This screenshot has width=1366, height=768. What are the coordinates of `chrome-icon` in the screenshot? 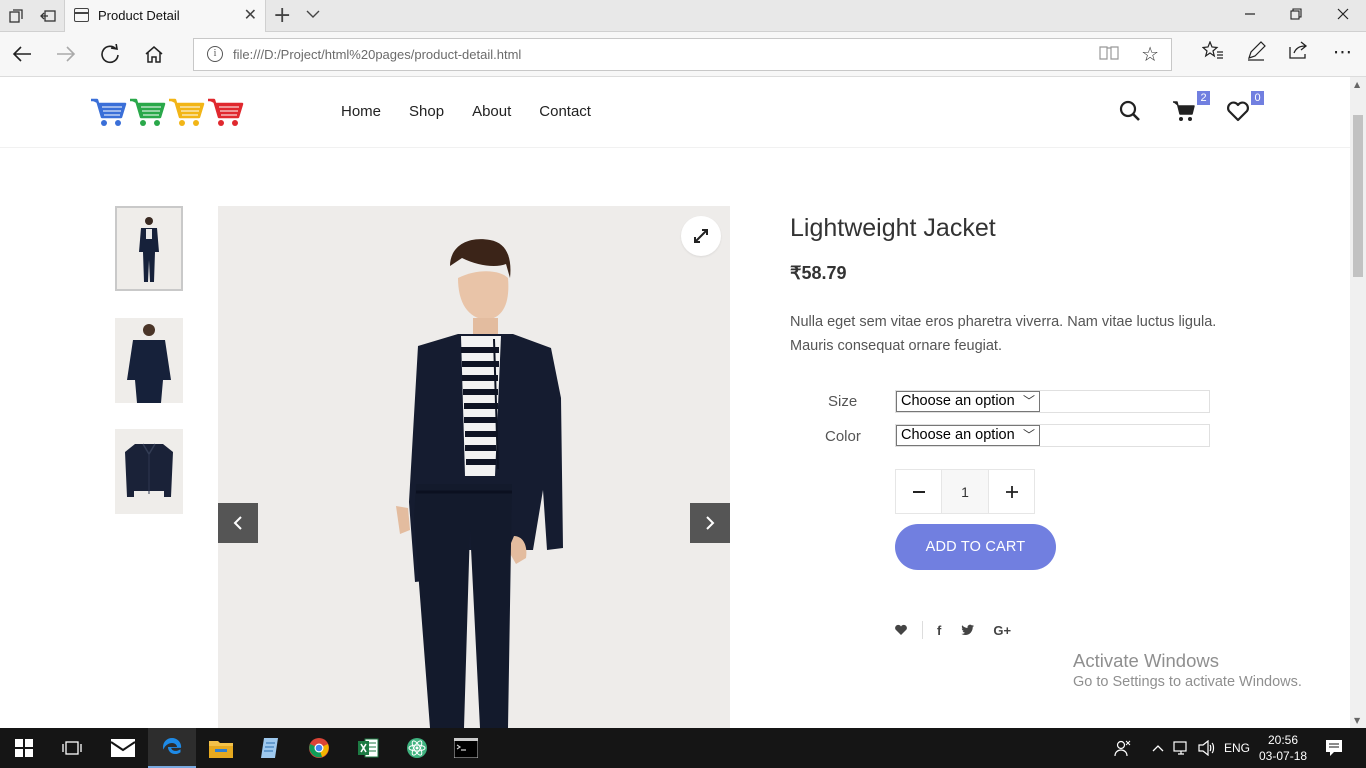 It's located at (319, 748).